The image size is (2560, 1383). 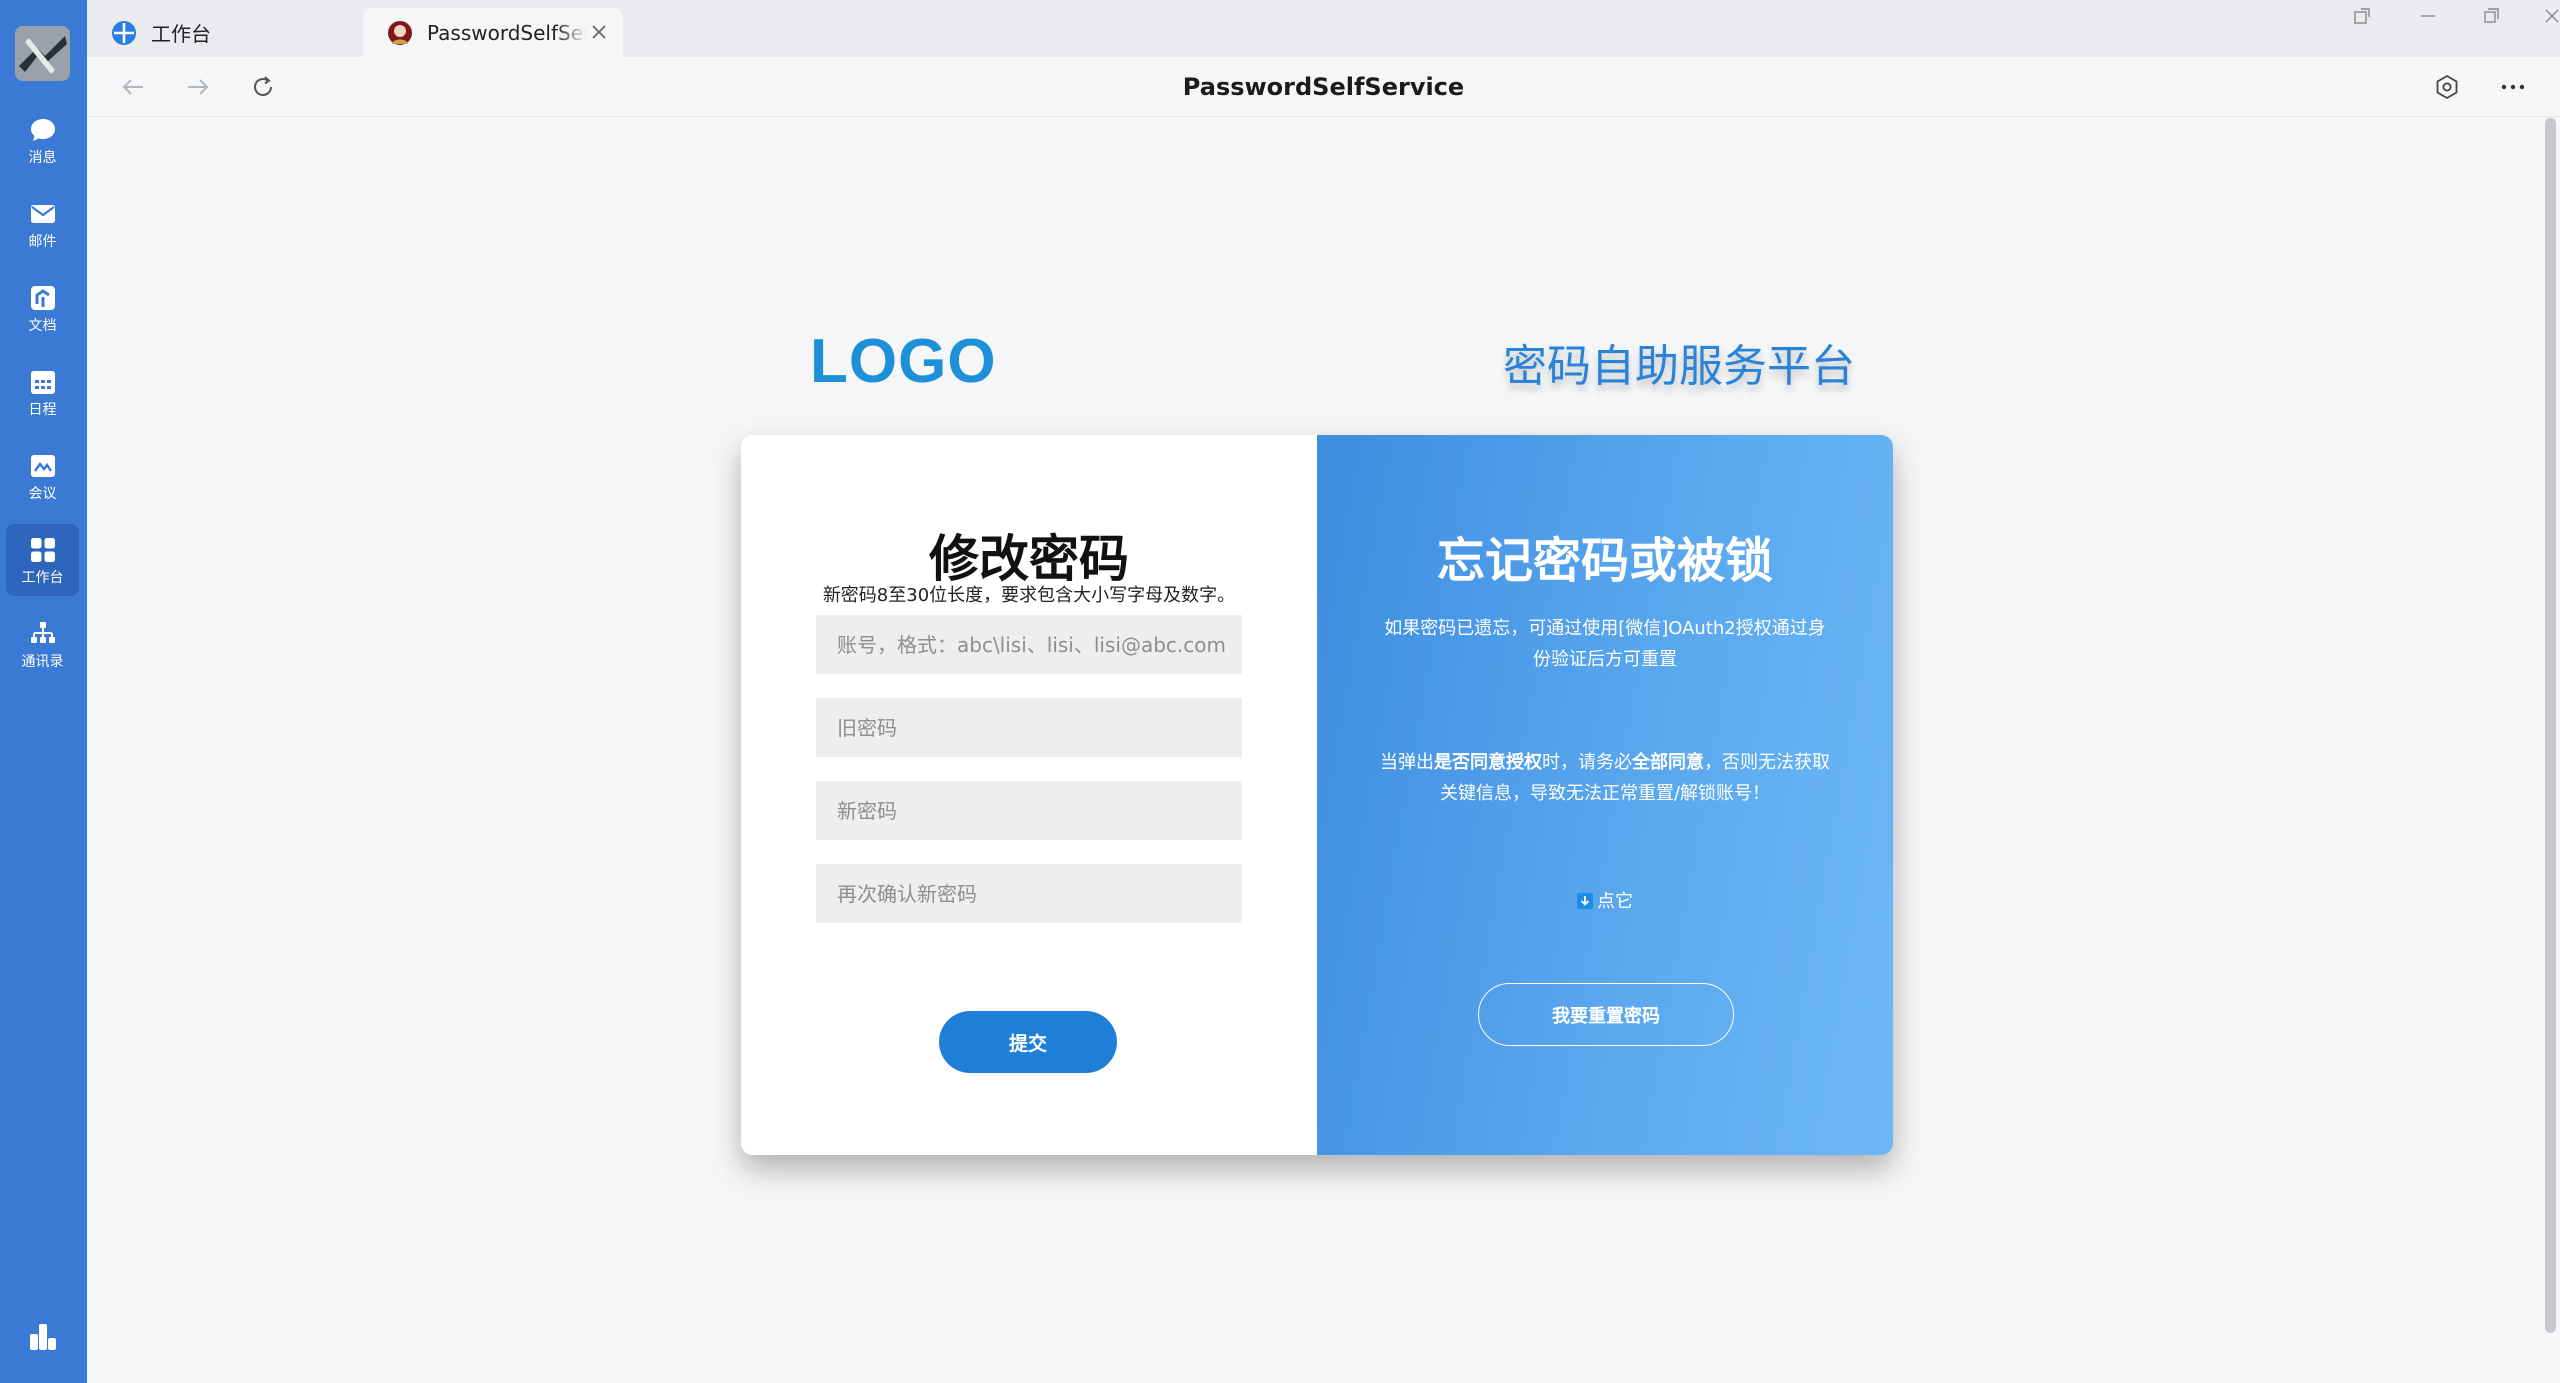 I want to click on calendar-icon, so click(x=42, y=382).